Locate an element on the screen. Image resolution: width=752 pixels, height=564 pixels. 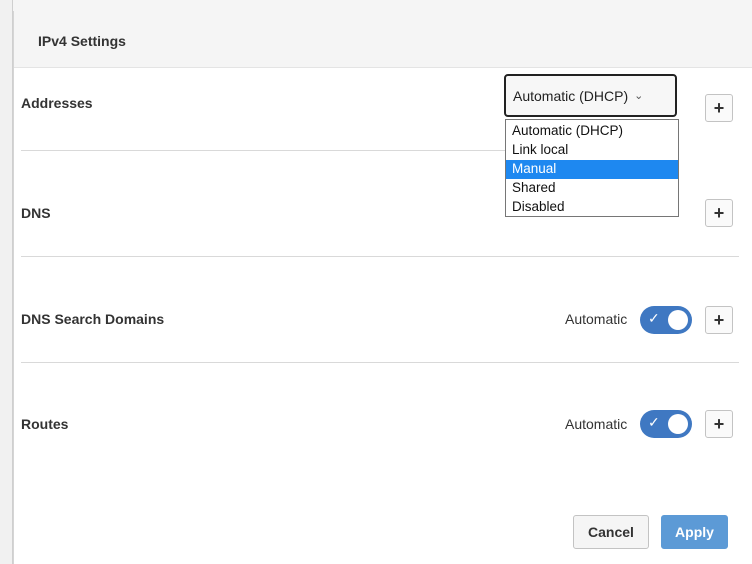
addresses-method-value: Automatic (DHCP) is located at coordinates (571, 95).